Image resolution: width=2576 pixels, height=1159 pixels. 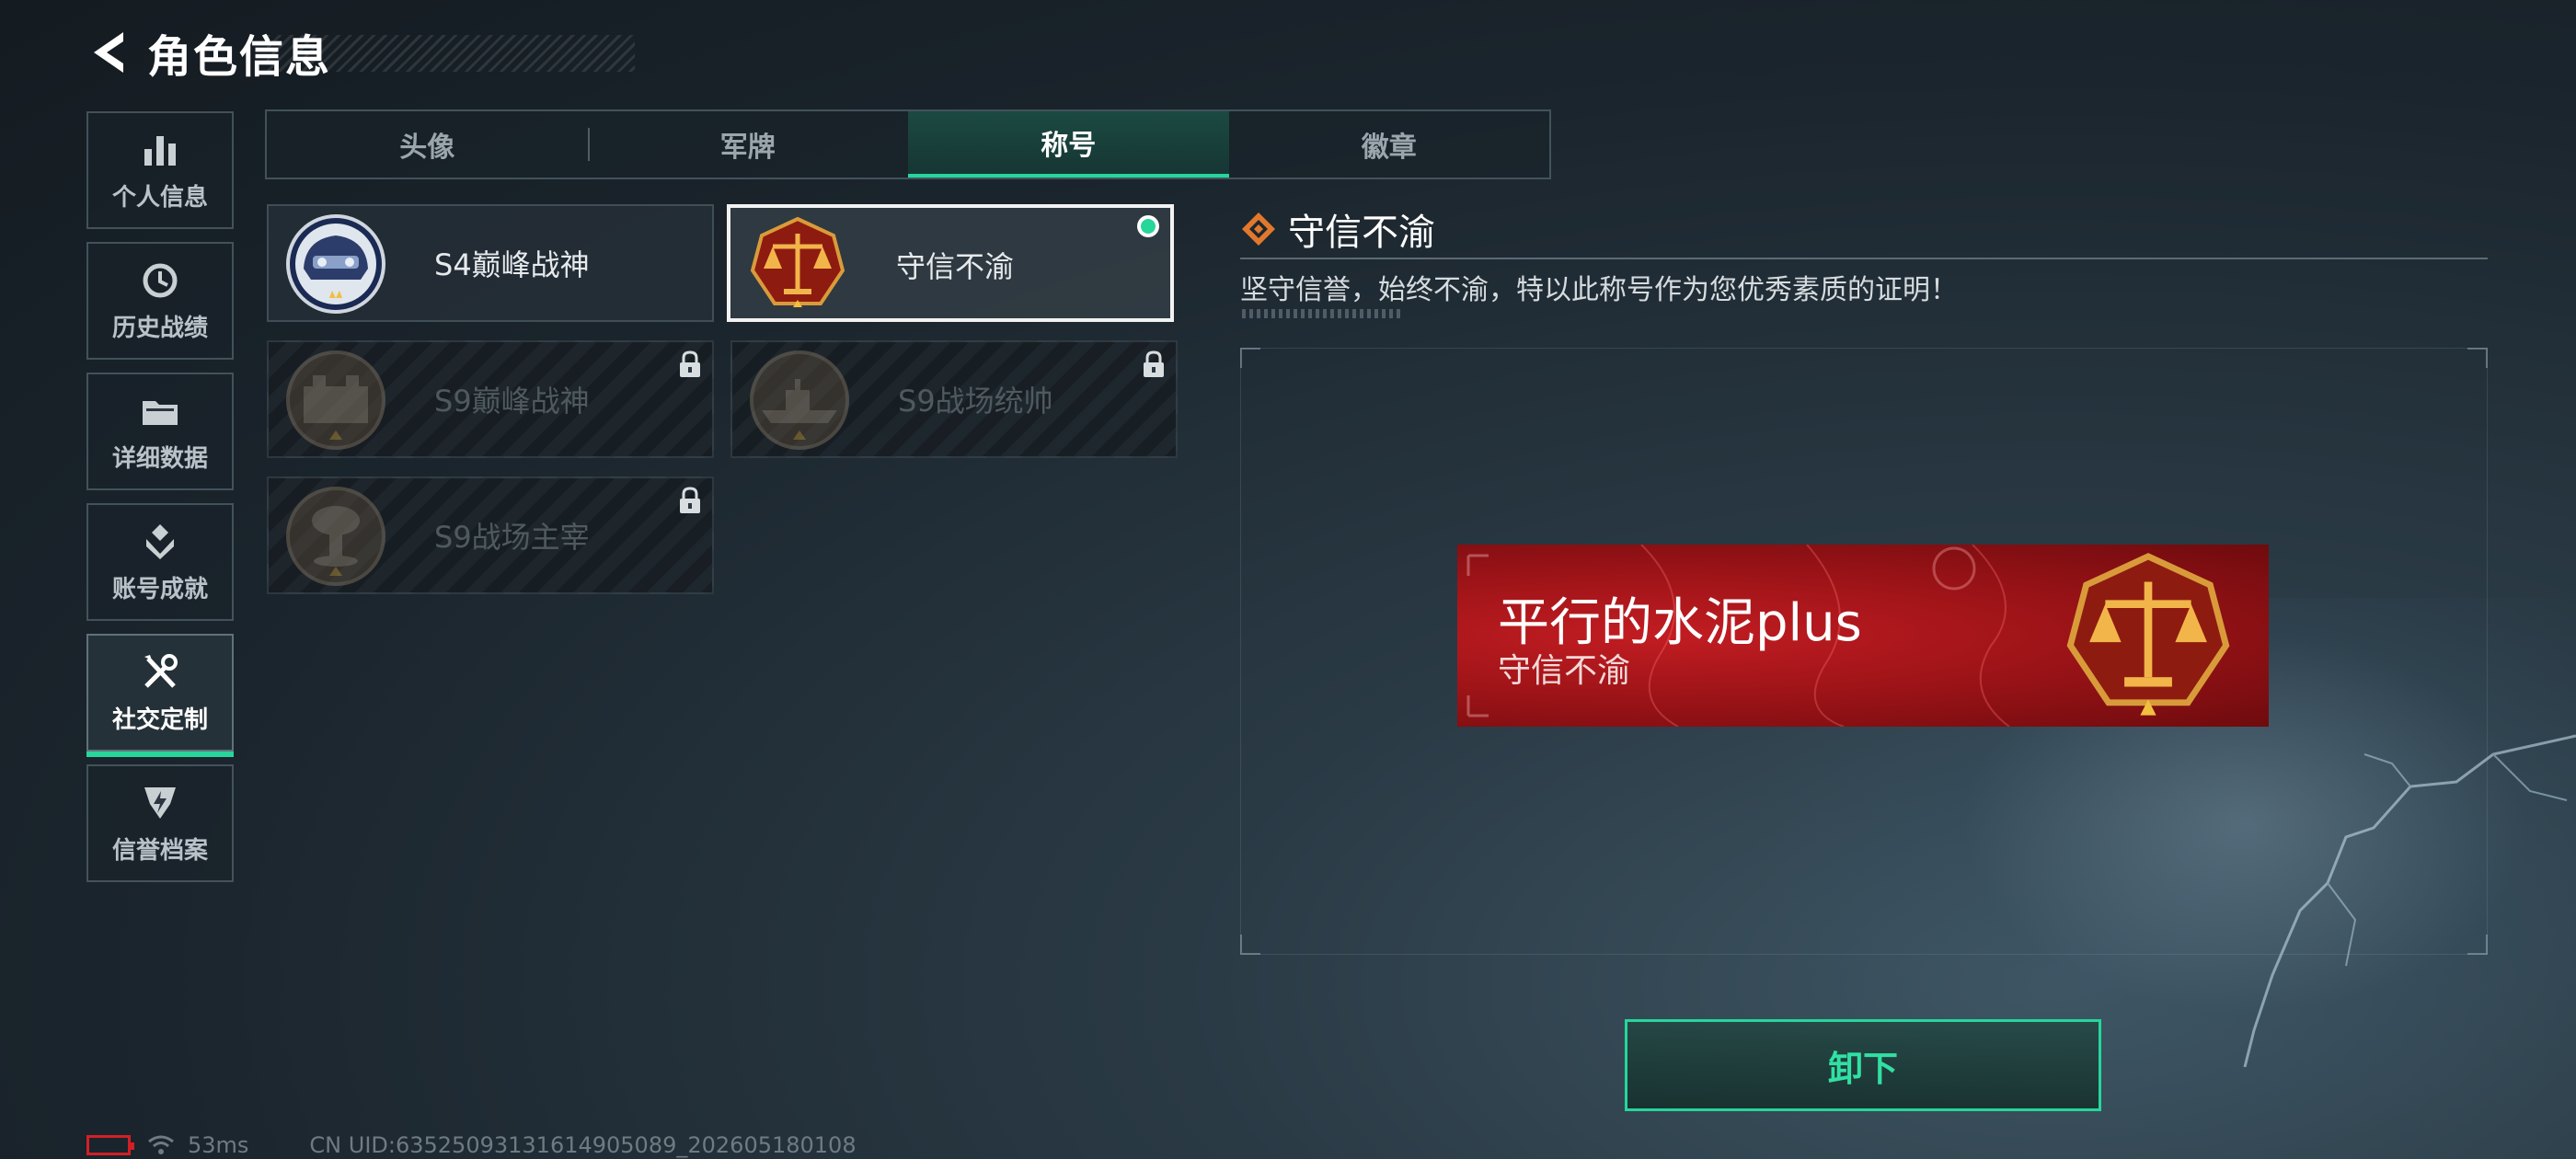 I want to click on sidebar-item-label: 详细数据, so click(x=159, y=458).